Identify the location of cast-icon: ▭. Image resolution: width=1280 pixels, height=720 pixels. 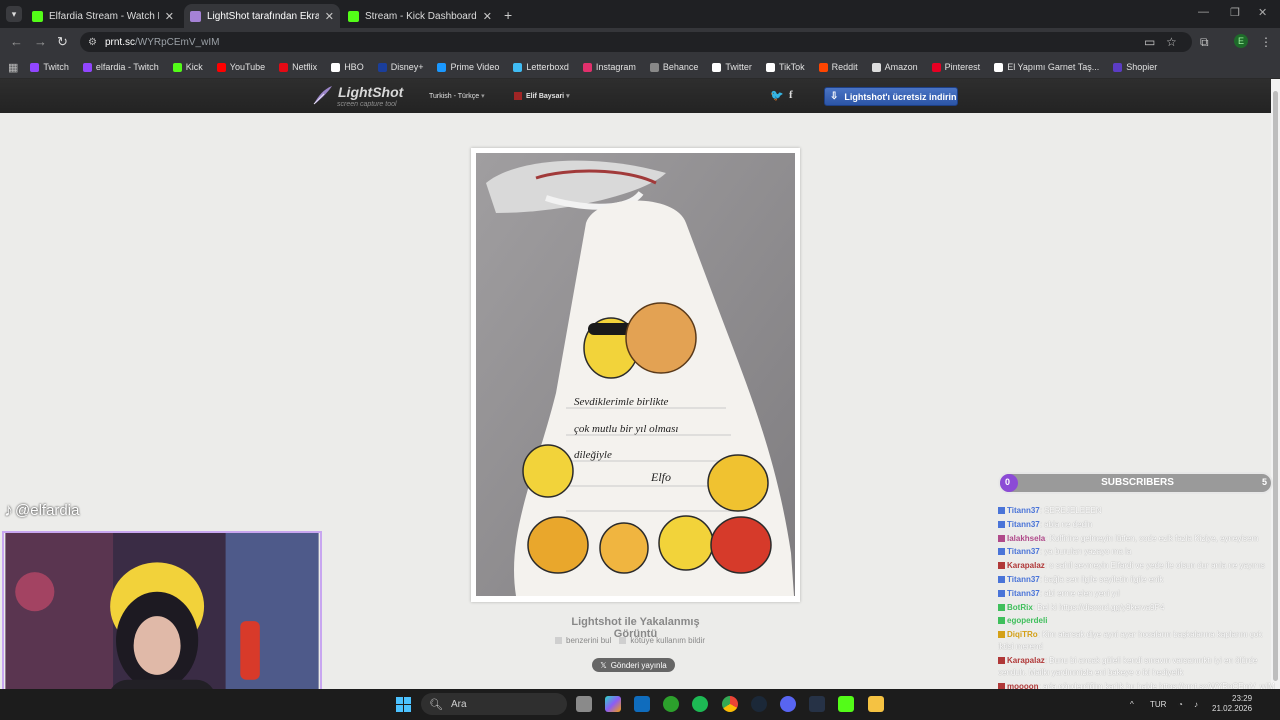
(1149, 42).